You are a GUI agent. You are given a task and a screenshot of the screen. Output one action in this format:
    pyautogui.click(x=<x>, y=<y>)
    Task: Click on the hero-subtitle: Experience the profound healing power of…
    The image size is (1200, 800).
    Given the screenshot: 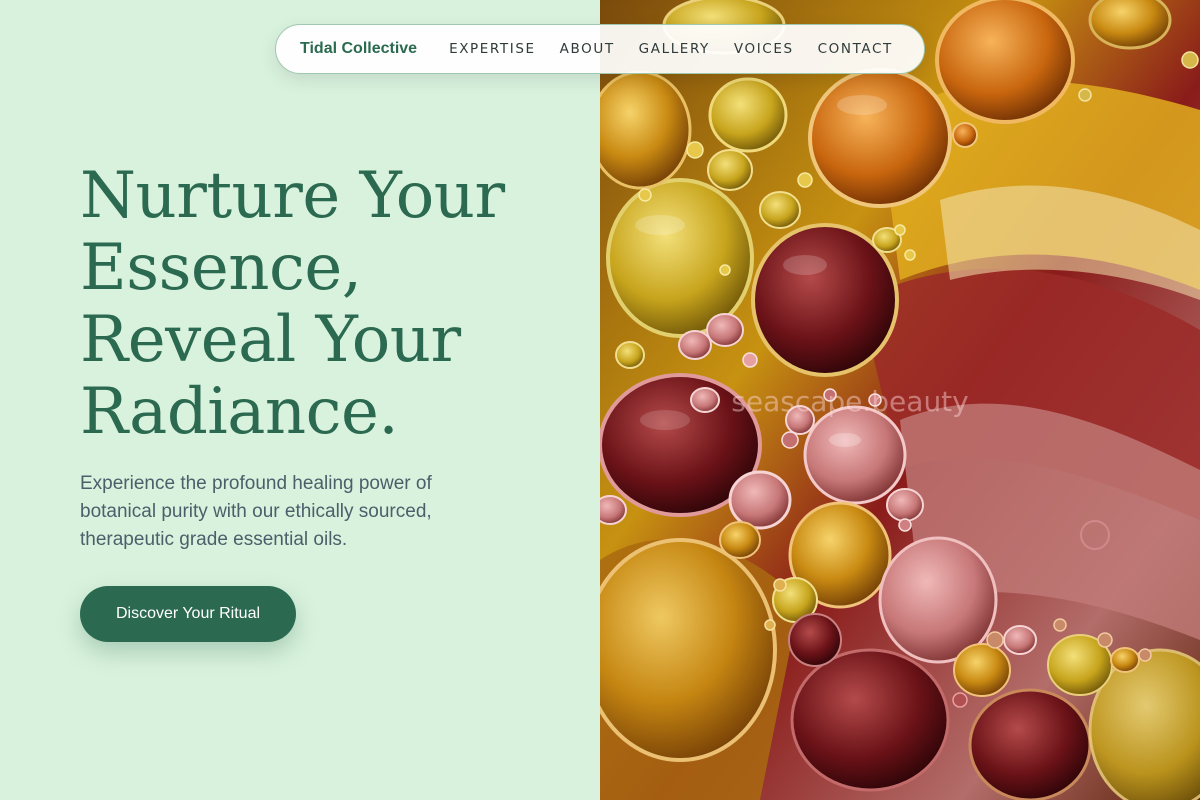 What is the action you would take?
    pyautogui.click(x=256, y=511)
    